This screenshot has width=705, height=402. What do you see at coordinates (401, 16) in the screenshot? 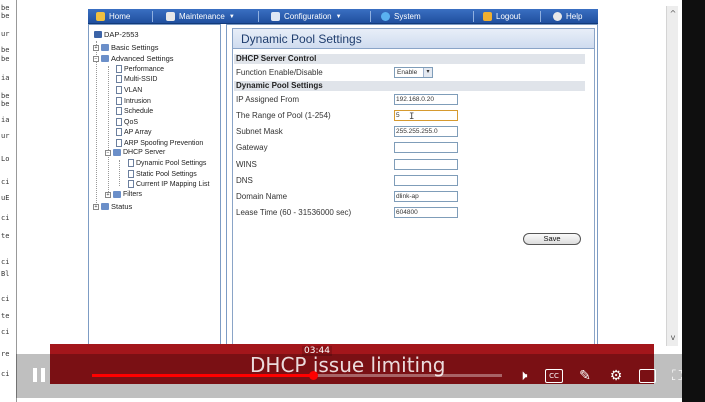
I see `nav-system: System` at bounding box center [401, 16].